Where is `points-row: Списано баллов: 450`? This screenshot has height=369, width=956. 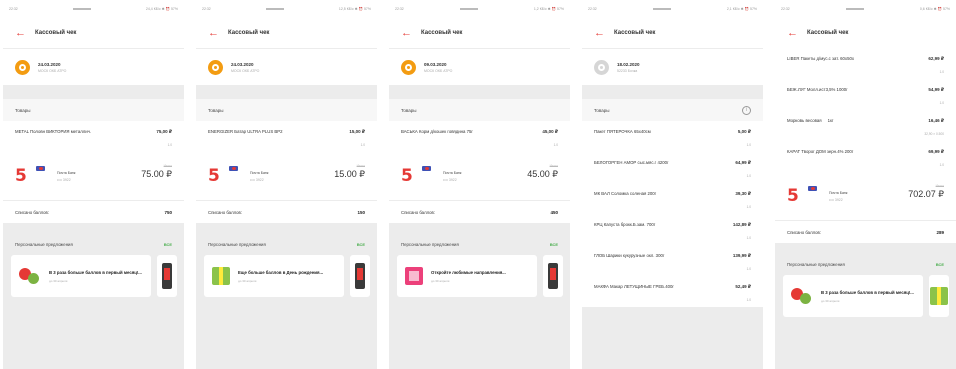
points-row: Списано баллов: 450 is located at coordinates (479, 212).